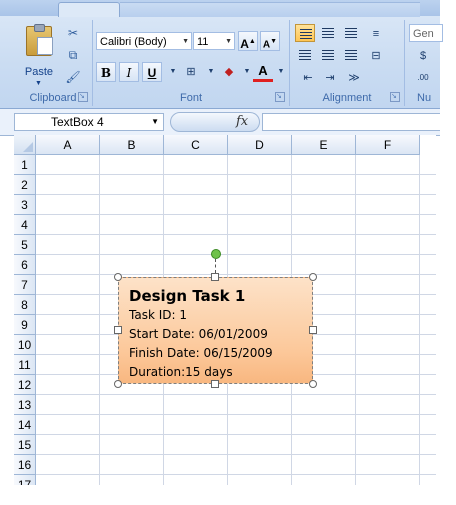 The width and height of the screenshot is (456, 505). What do you see at coordinates (216, 254) in the screenshot?
I see `rotate-handle` at bounding box center [216, 254].